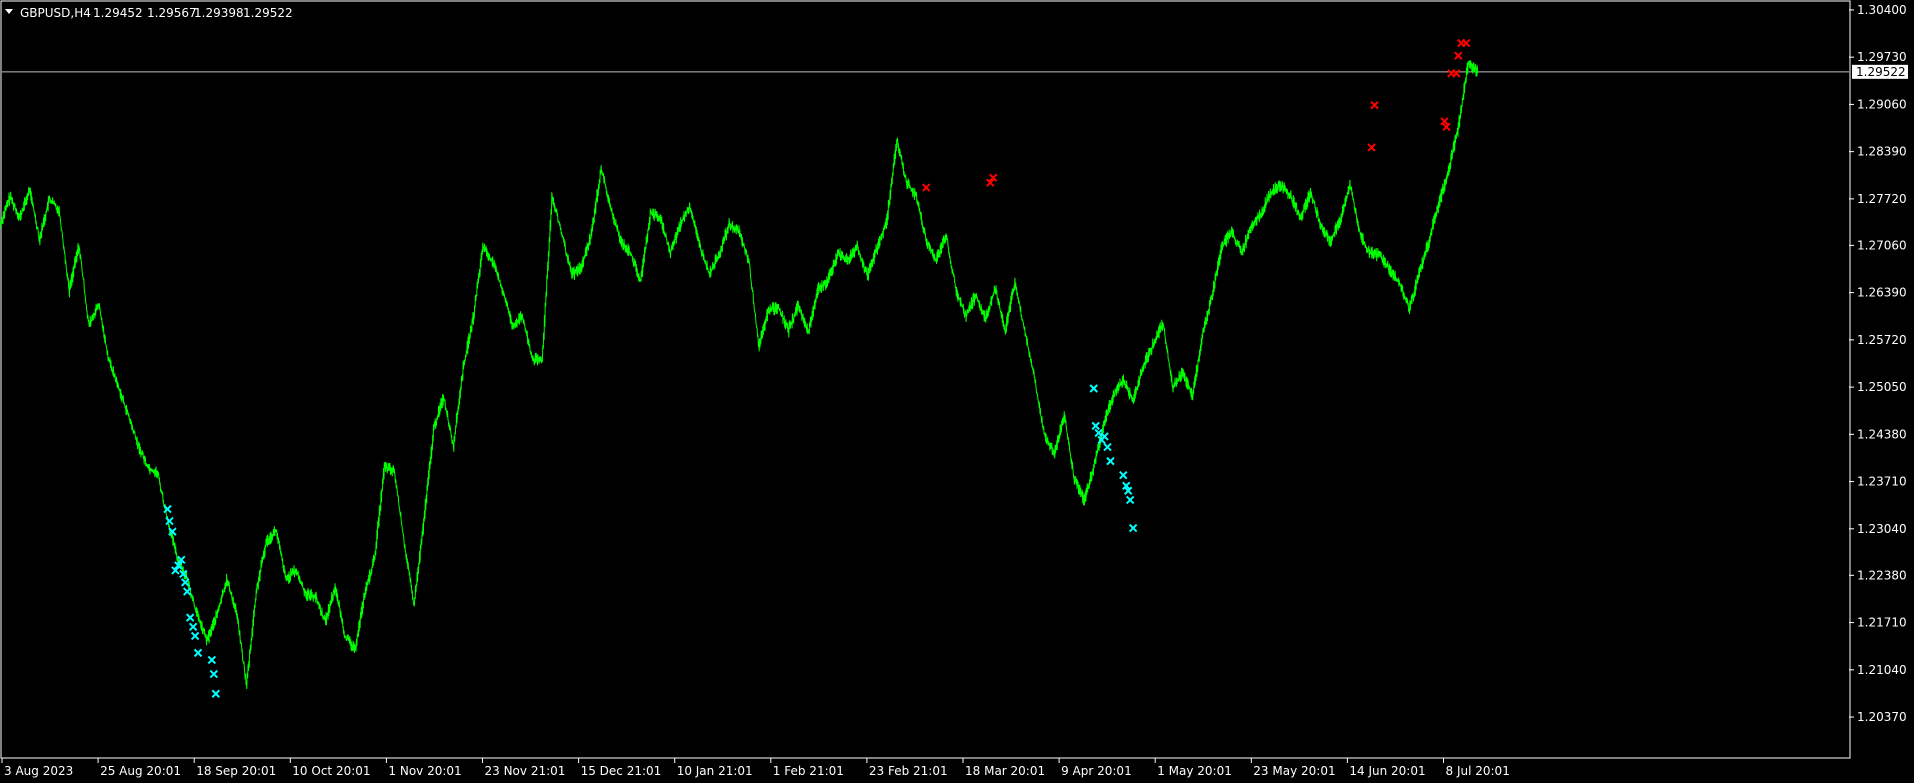 The height and width of the screenshot is (783, 1914). I want to click on x-tick-label: 10 Jan 21:01, so click(715, 771).